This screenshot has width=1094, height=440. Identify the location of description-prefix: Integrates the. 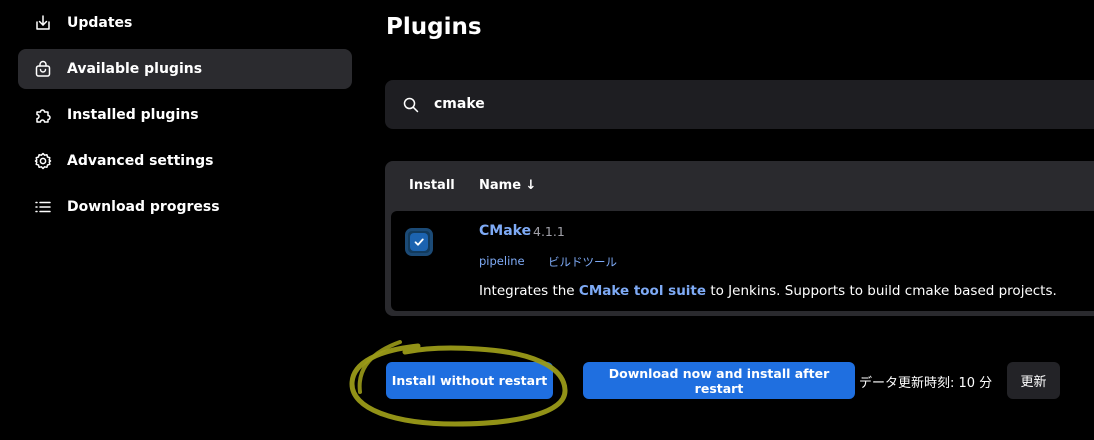
(529, 291).